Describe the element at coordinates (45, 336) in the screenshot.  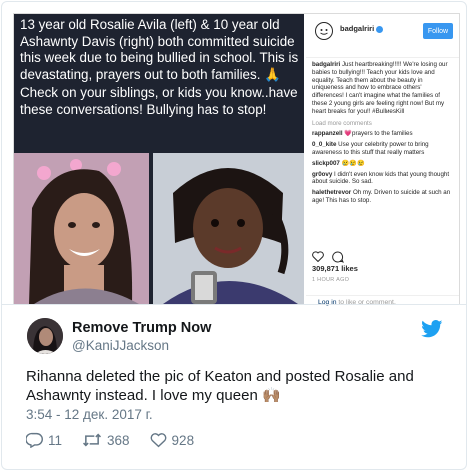
I see `avatar` at that location.